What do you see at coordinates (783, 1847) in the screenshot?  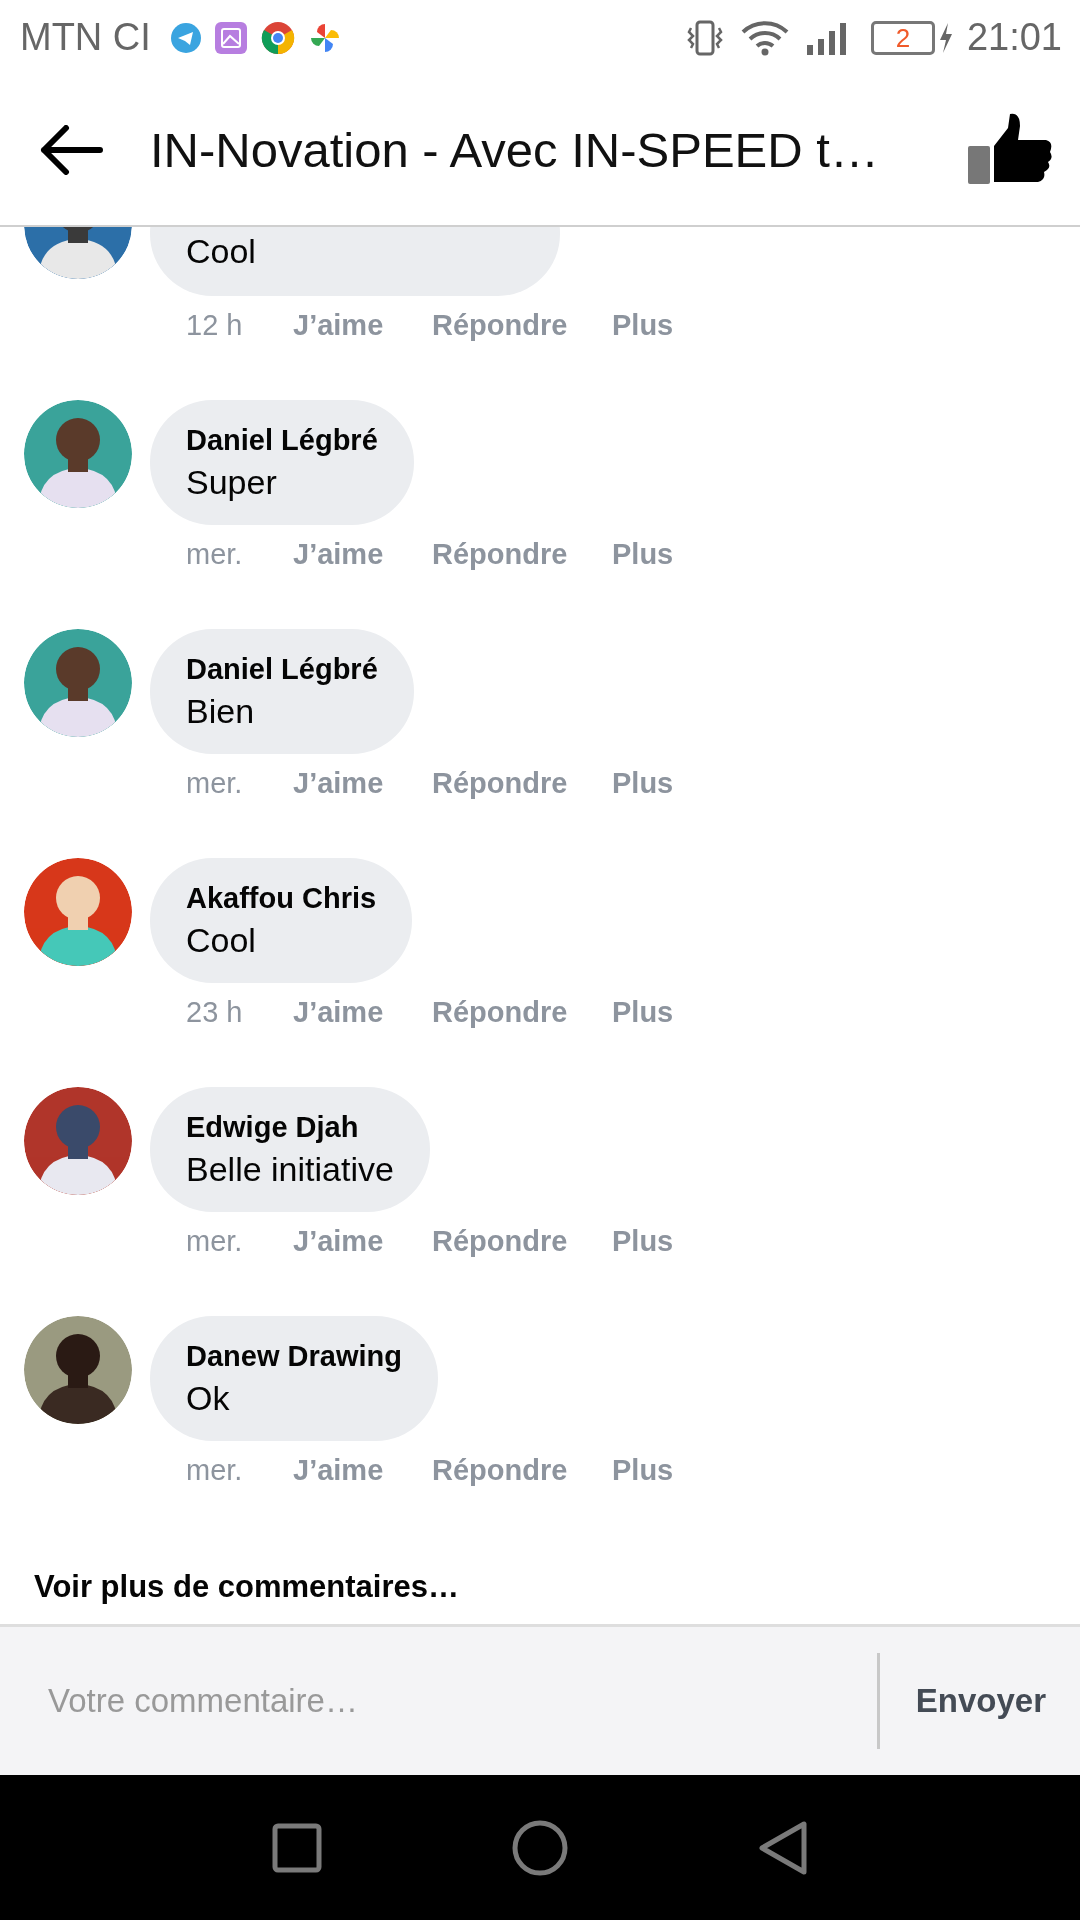 I see `back-triangle-icon` at bounding box center [783, 1847].